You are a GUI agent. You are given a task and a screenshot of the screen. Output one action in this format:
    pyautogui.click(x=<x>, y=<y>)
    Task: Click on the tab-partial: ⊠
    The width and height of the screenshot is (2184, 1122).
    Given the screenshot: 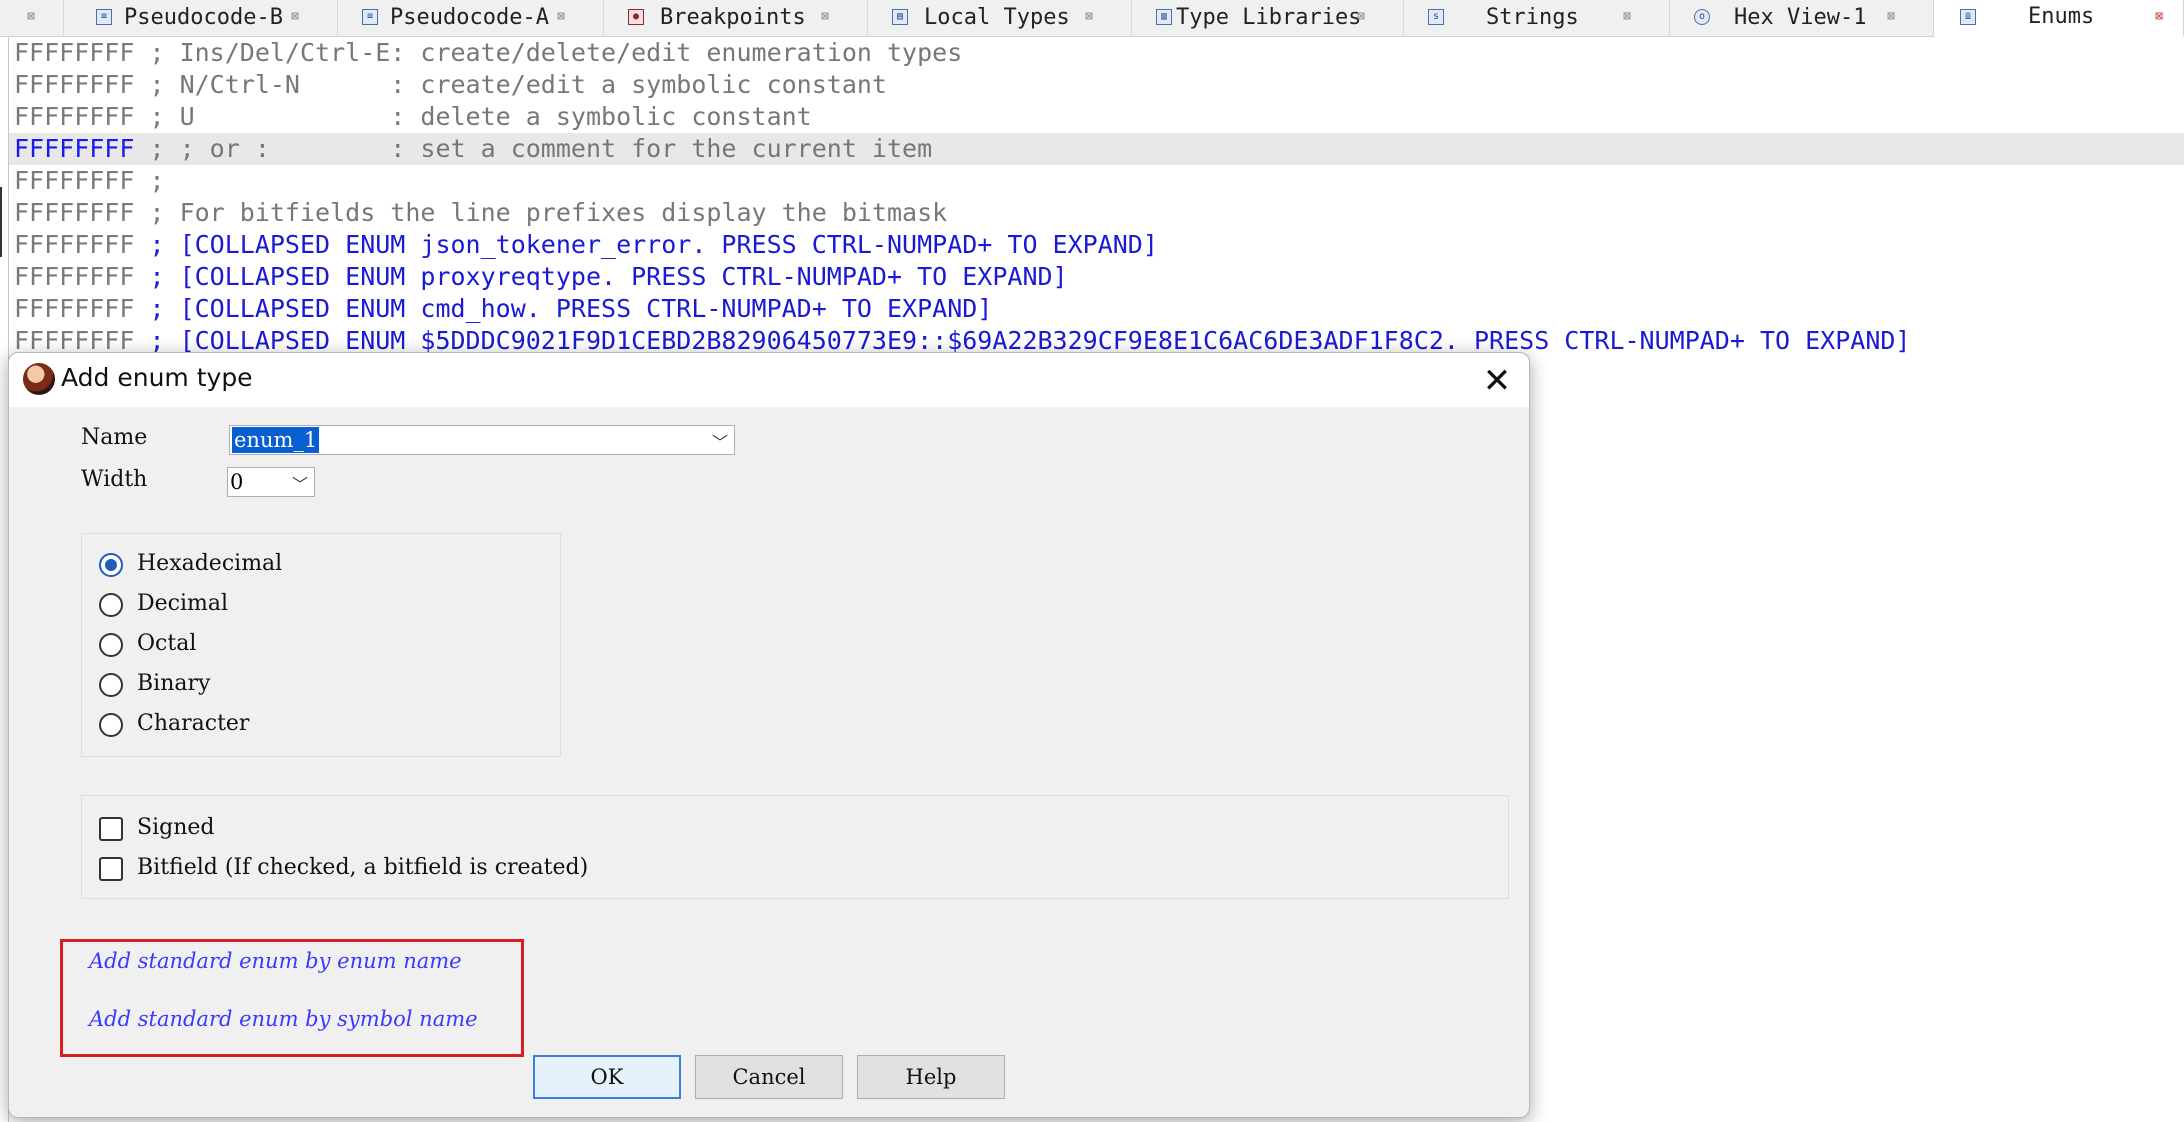 What is the action you would take?
    pyautogui.click(x=32, y=18)
    